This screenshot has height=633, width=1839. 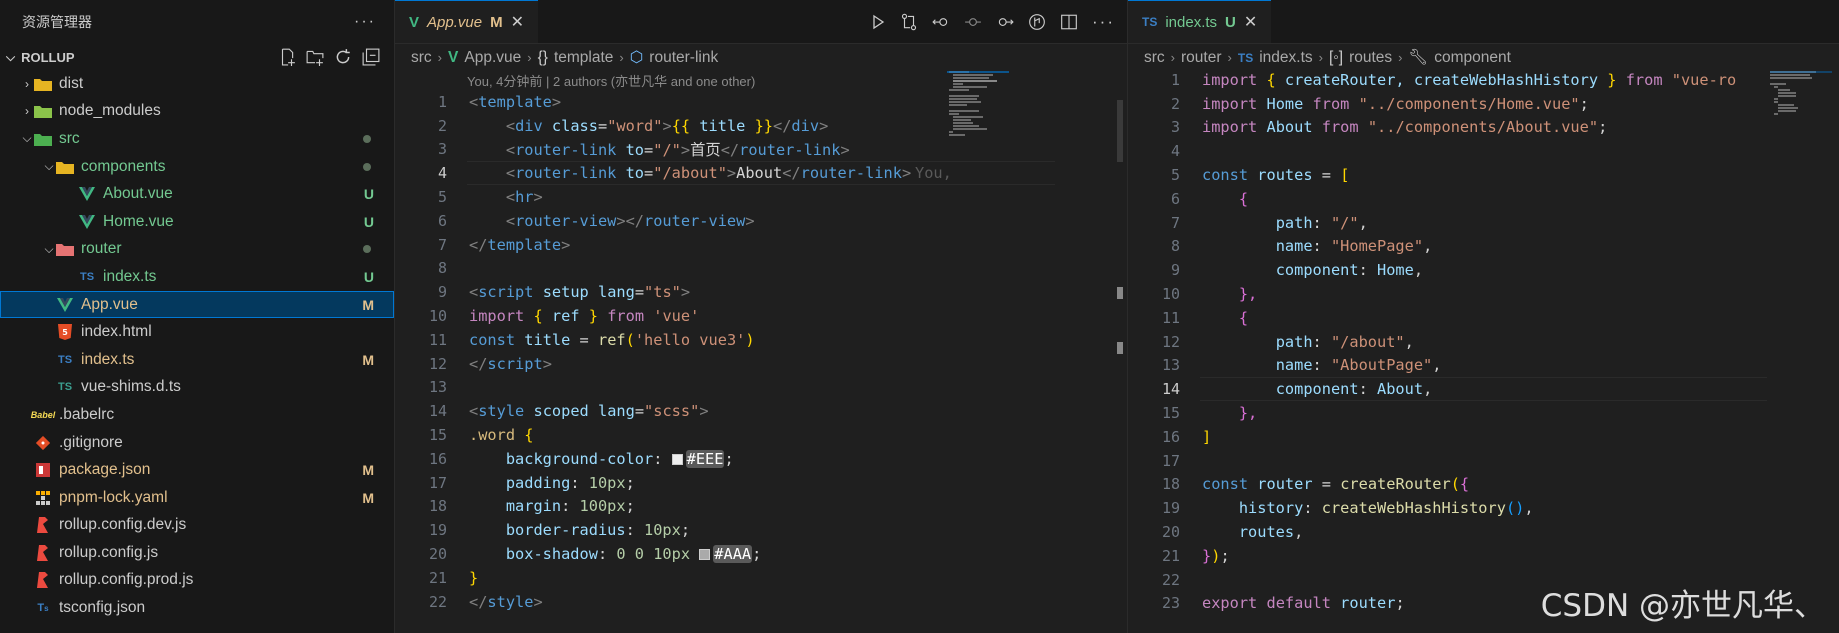 What do you see at coordinates (1472, 58) in the screenshot?
I see `breadcrumb-item: component` at bounding box center [1472, 58].